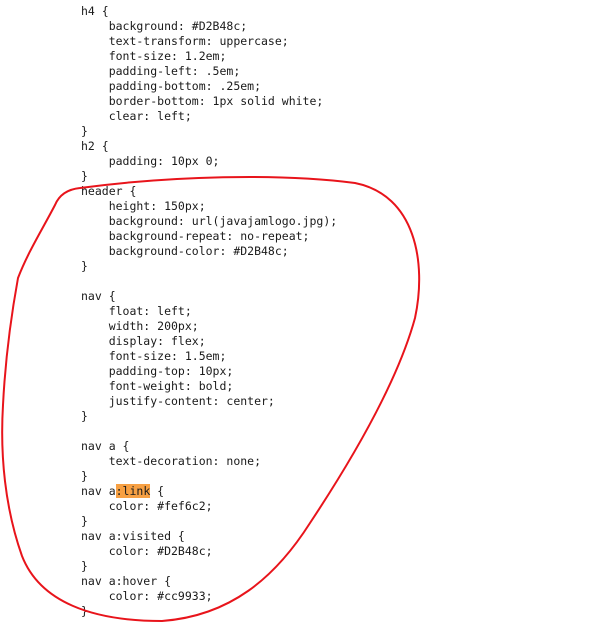 The width and height of the screenshot is (592, 626). I want to click on code-text: nav a {, so click(105, 446).